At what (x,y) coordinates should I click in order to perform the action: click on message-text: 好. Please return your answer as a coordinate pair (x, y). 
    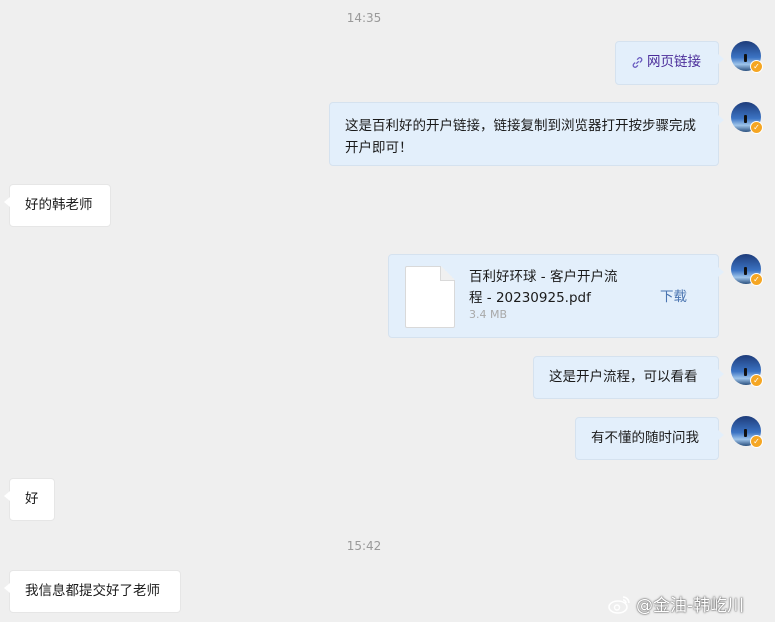
    Looking at the image, I should click on (32, 499).